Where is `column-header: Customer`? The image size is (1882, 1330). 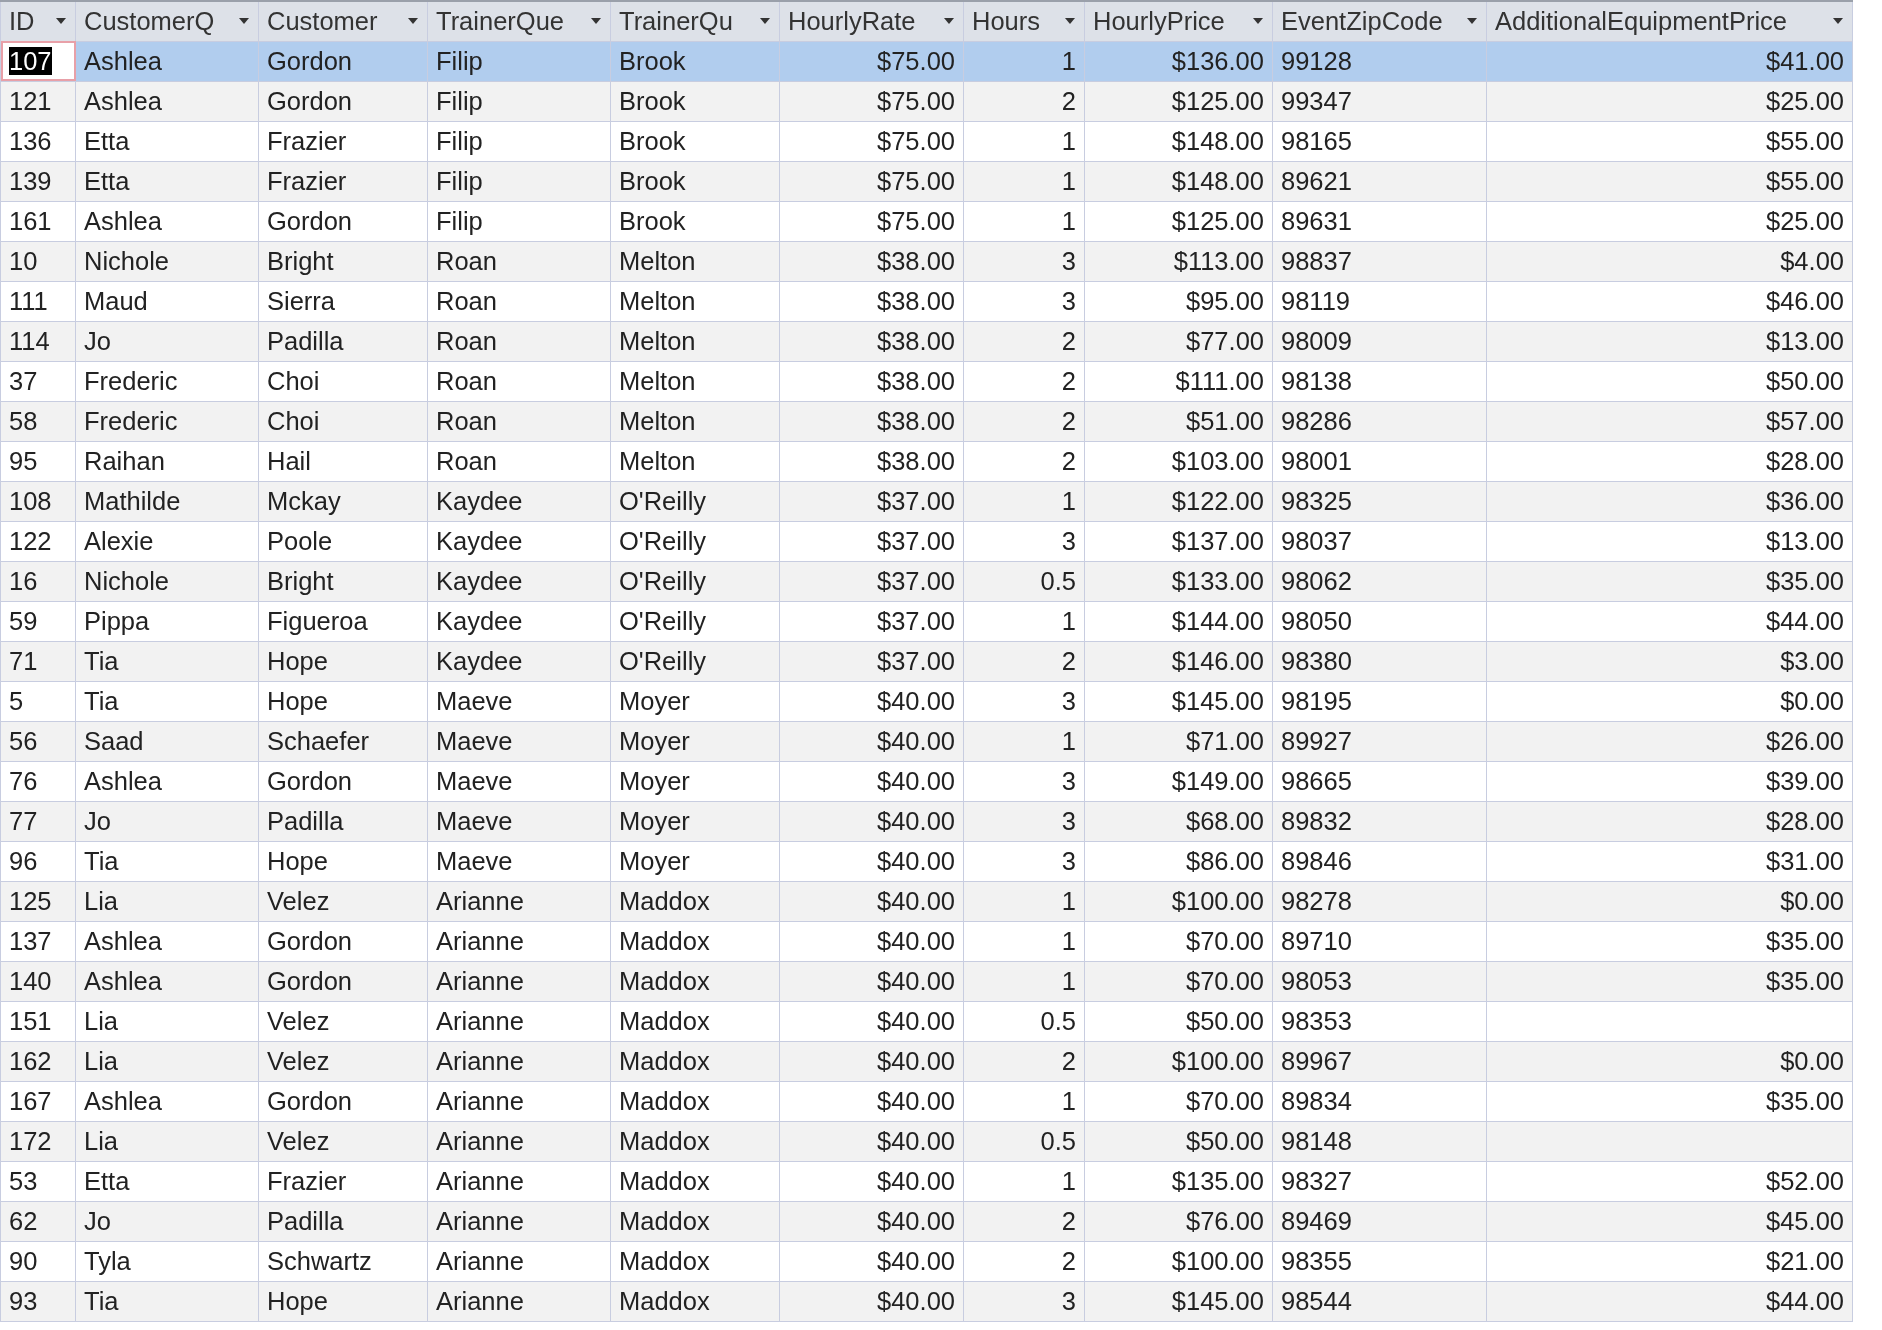
column-header: Customer is located at coordinates (343, 21).